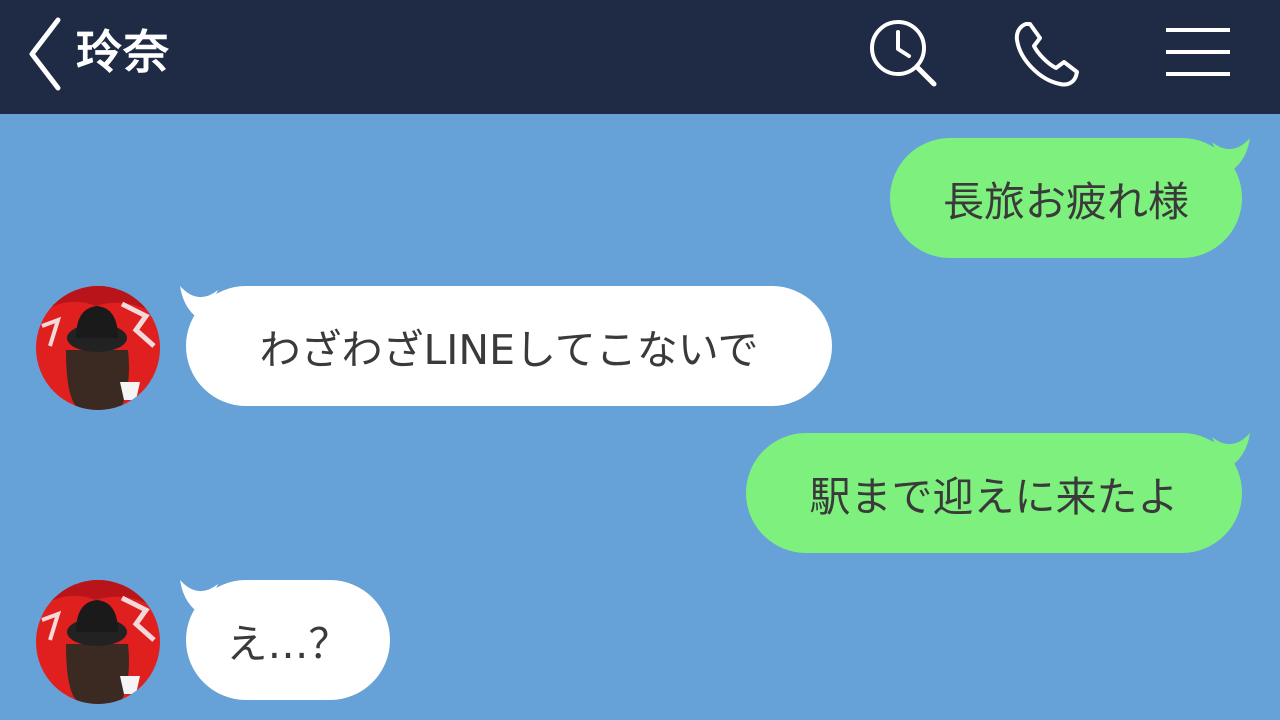 The width and height of the screenshot is (1280, 720). I want to click on menu-button, so click(1198, 56).